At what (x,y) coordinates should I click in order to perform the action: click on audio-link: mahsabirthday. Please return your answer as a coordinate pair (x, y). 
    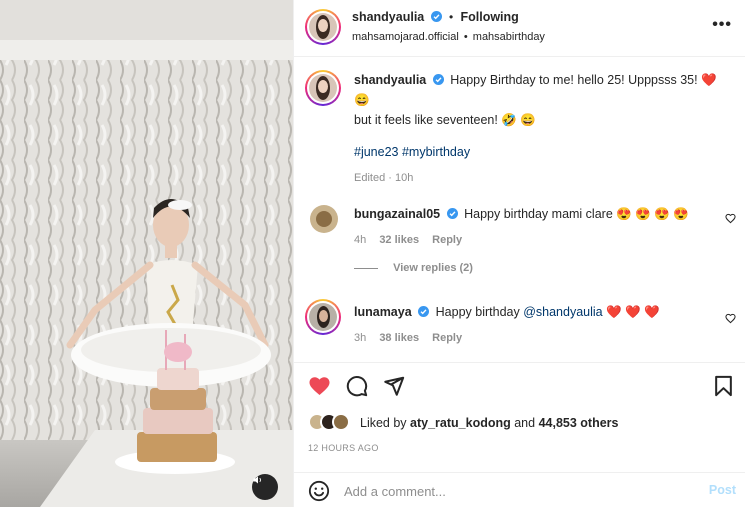
    Looking at the image, I should click on (509, 37).